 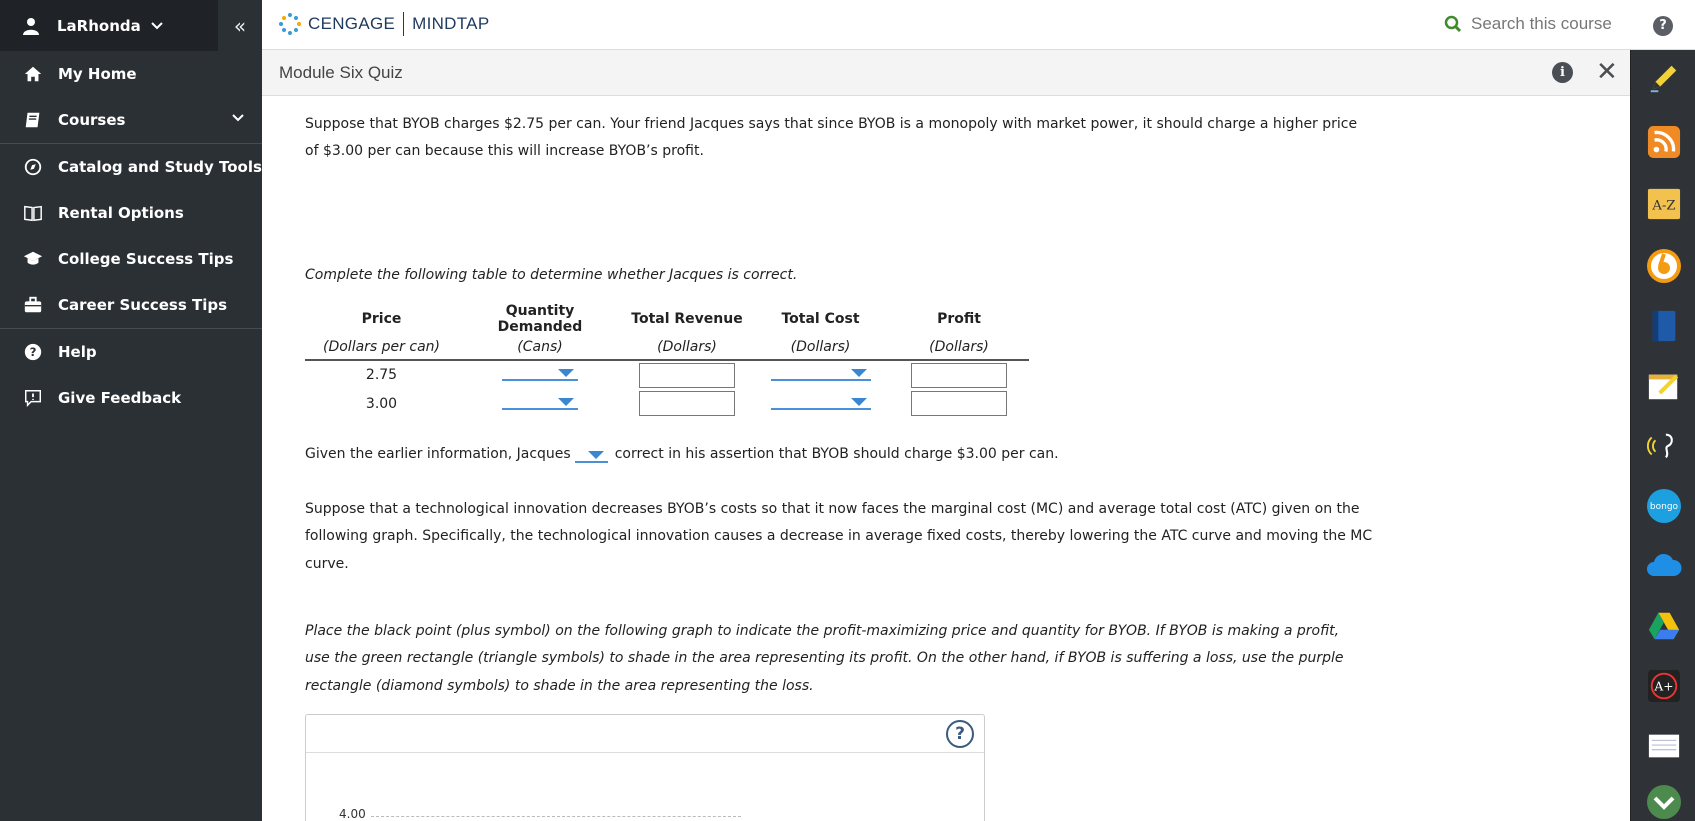 What do you see at coordinates (1663, 26) in the screenshot?
I see `help-button: ?` at bounding box center [1663, 26].